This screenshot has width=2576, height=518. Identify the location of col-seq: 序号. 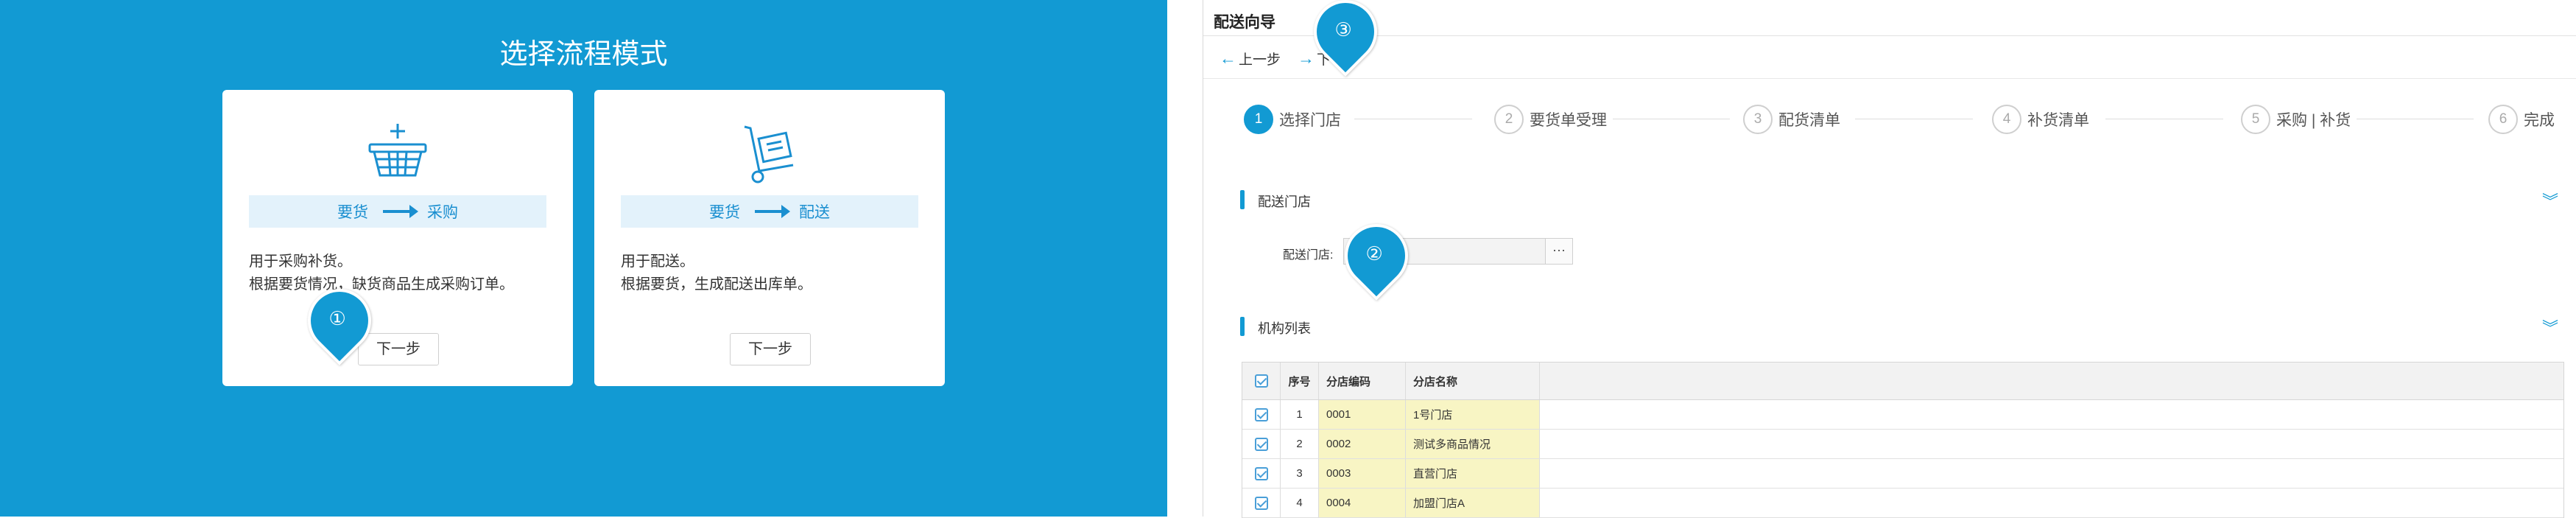
(1300, 381).